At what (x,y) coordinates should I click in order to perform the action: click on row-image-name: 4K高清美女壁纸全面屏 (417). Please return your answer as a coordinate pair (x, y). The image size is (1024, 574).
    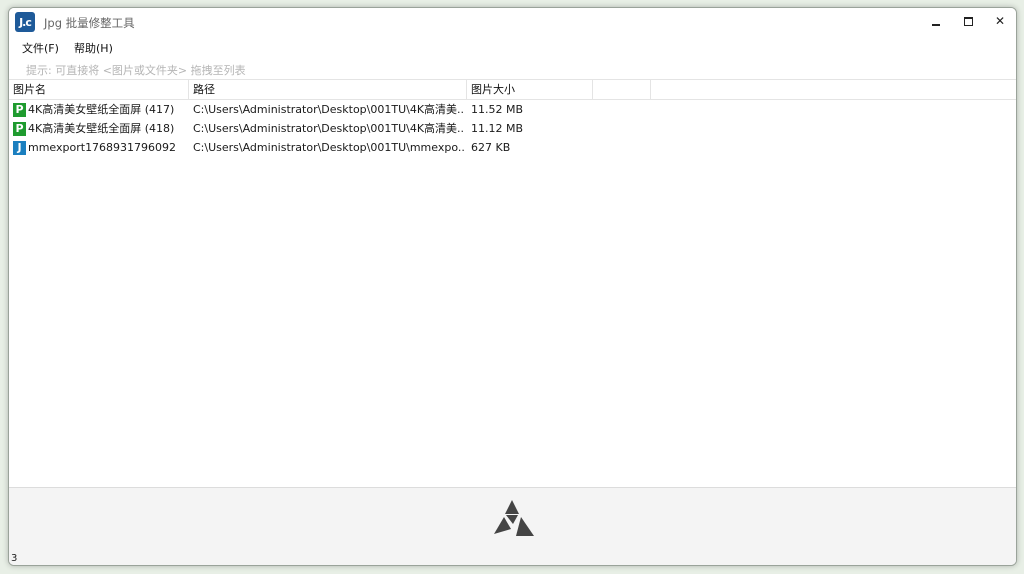
    Looking at the image, I should click on (101, 109).